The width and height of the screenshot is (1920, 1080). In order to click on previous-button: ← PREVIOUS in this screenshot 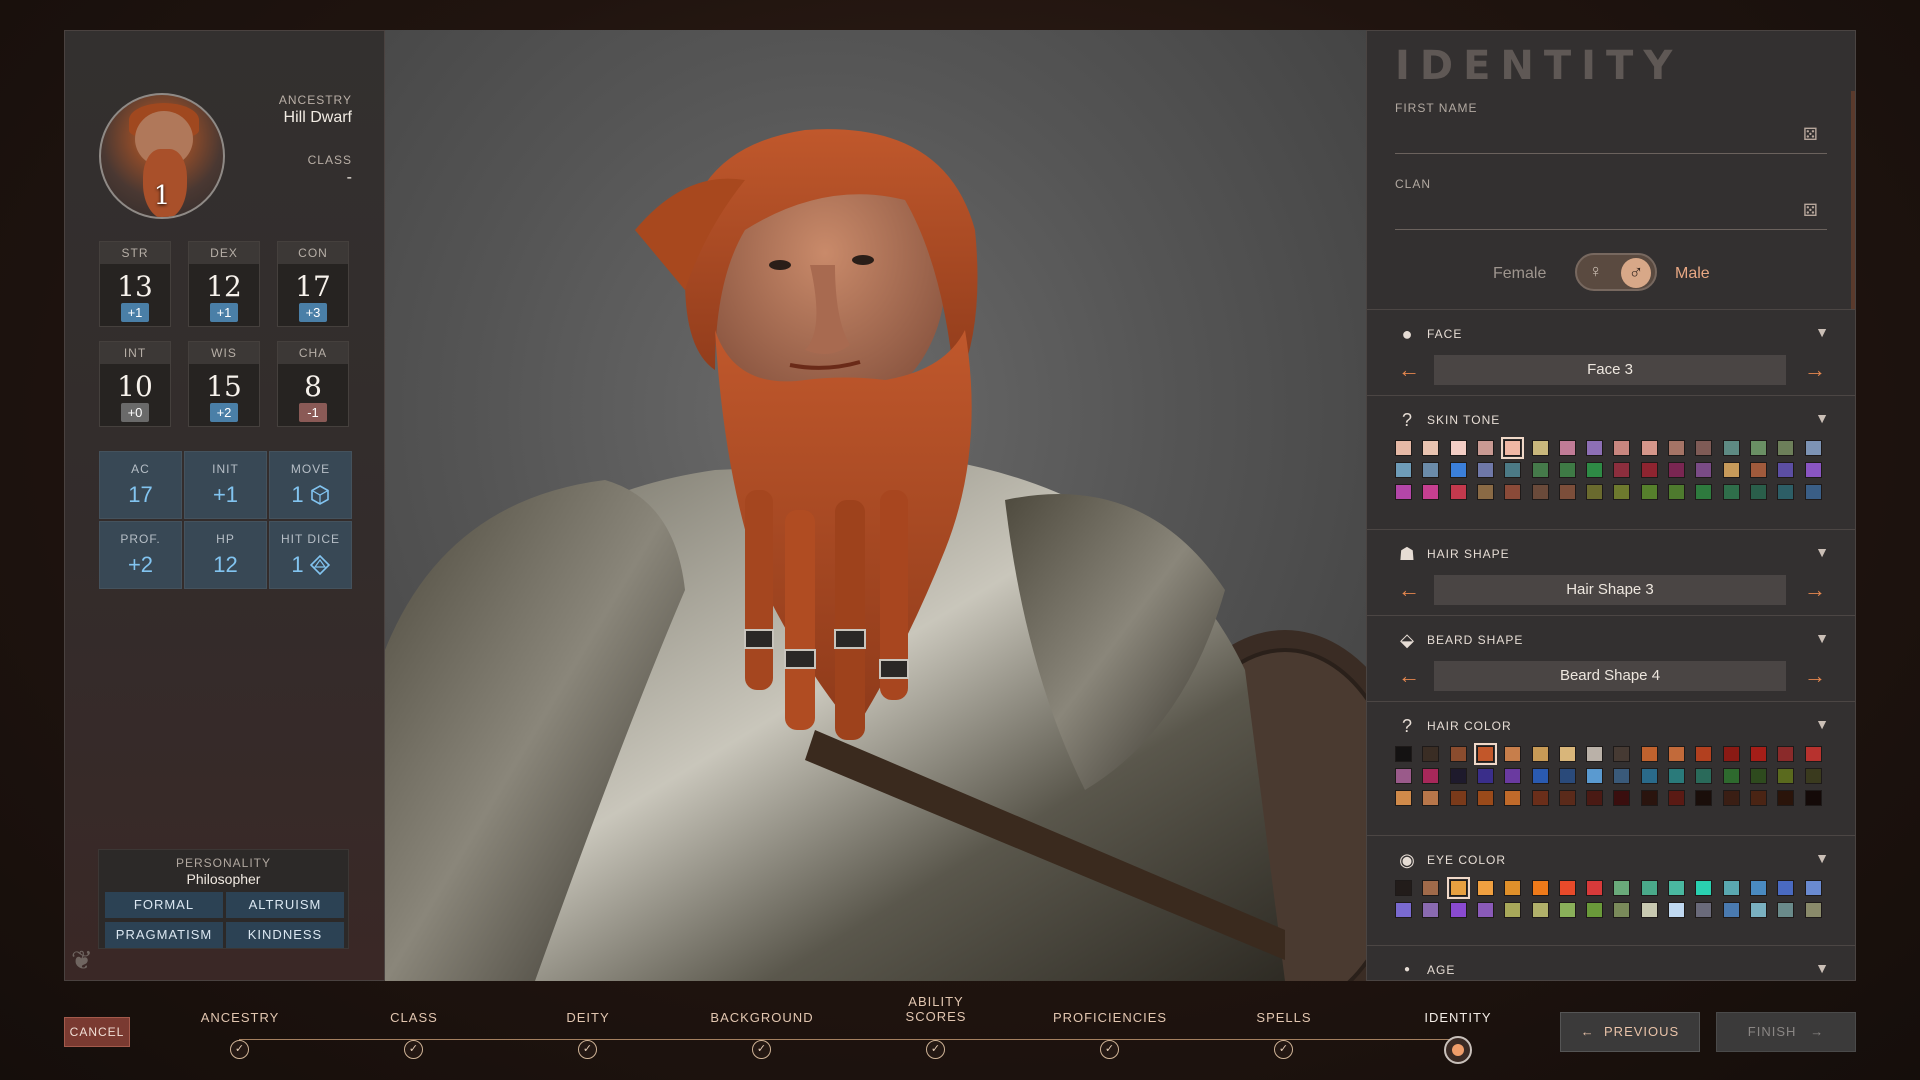, I will do `click(1630, 1032)`.